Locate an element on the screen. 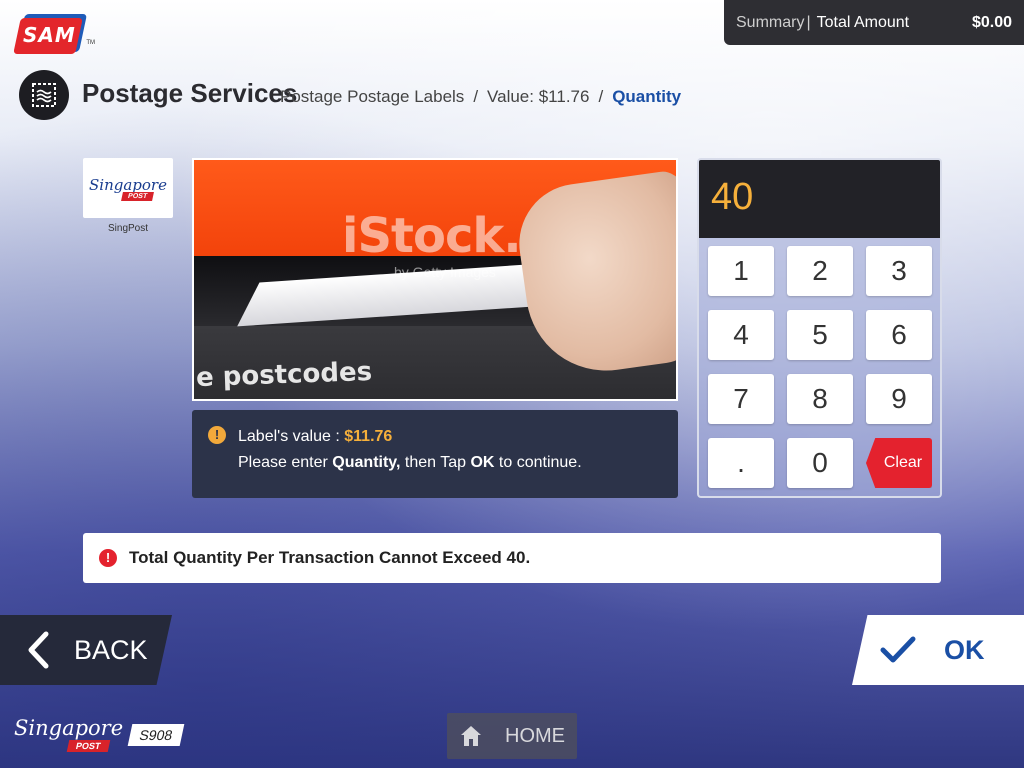 The height and width of the screenshot is (768, 1024). footer-logo-post: POST is located at coordinates (88, 746).